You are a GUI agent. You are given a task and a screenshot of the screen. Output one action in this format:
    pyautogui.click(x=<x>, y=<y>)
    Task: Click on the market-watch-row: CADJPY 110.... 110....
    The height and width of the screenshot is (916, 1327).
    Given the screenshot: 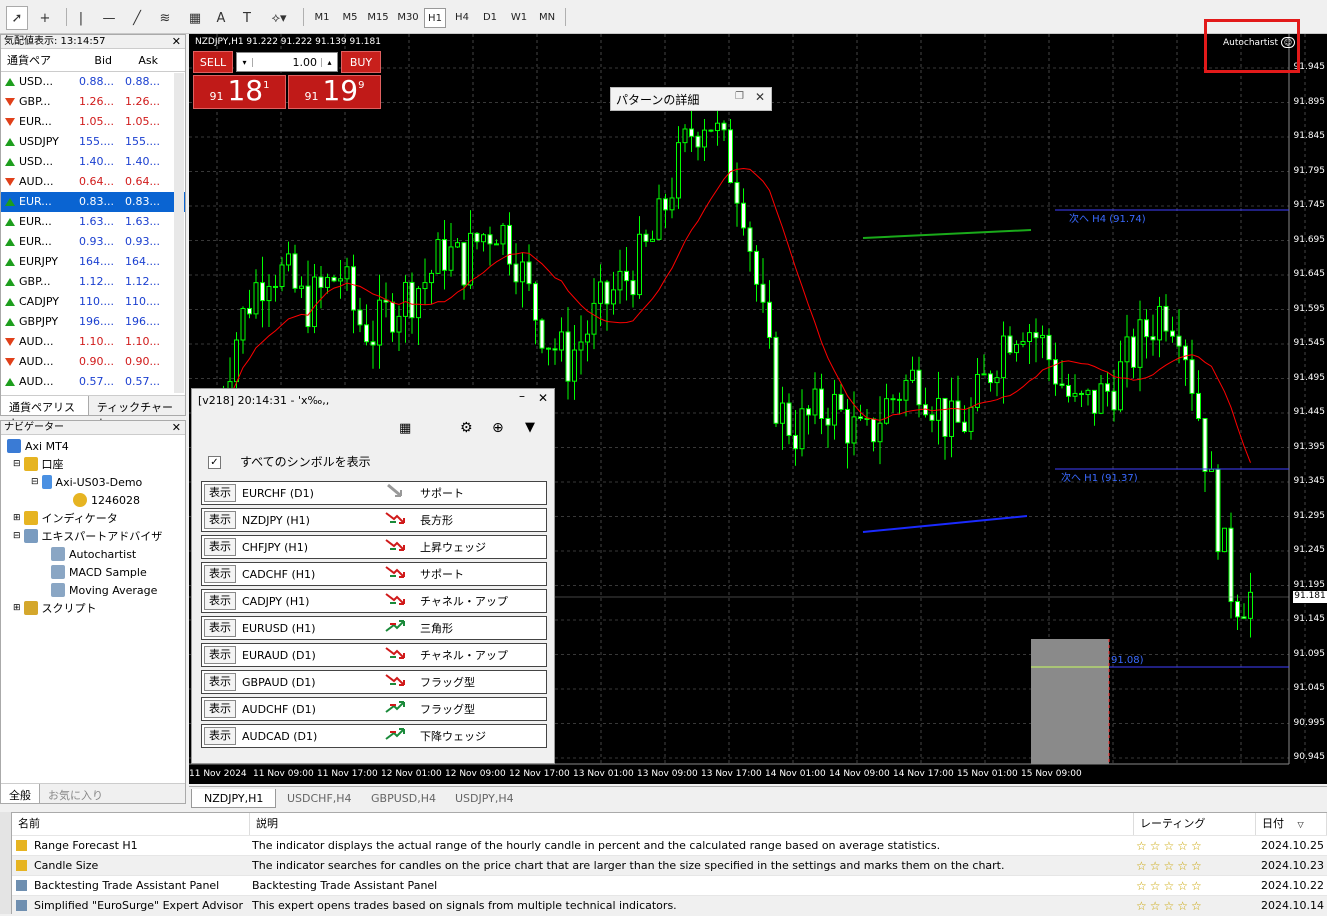 What is the action you would take?
    pyautogui.click(x=93, y=302)
    